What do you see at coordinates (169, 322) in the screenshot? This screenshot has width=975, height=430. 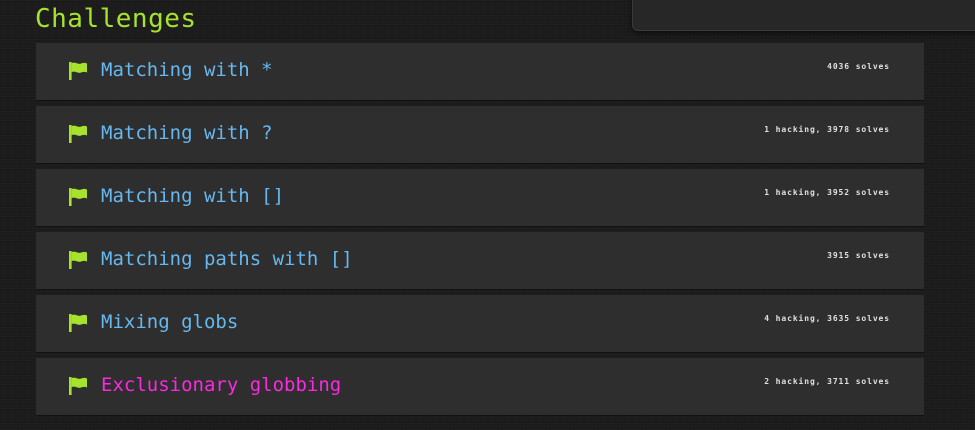 I see `challenge-name: Mixing globs` at bounding box center [169, 322].